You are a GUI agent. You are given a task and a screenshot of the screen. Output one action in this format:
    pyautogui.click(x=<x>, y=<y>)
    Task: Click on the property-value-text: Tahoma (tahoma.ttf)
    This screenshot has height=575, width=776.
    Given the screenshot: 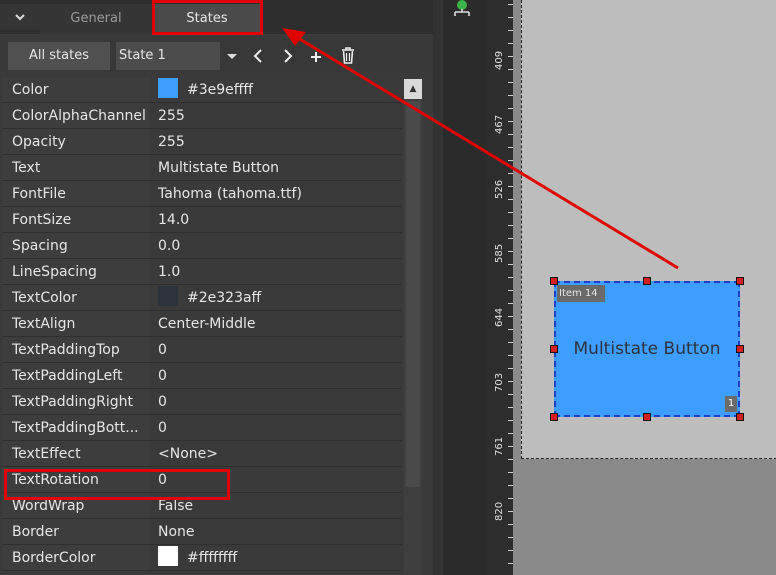 What is the action you would take?
    pyautogui.click(x=230, y=194)
    